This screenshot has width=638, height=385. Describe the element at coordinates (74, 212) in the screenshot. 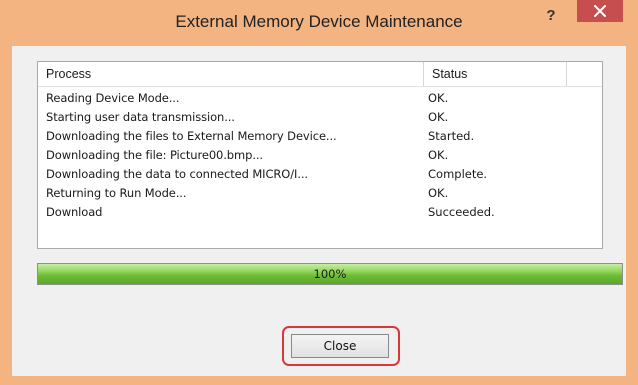

I see `process-cell: Download` at that location.